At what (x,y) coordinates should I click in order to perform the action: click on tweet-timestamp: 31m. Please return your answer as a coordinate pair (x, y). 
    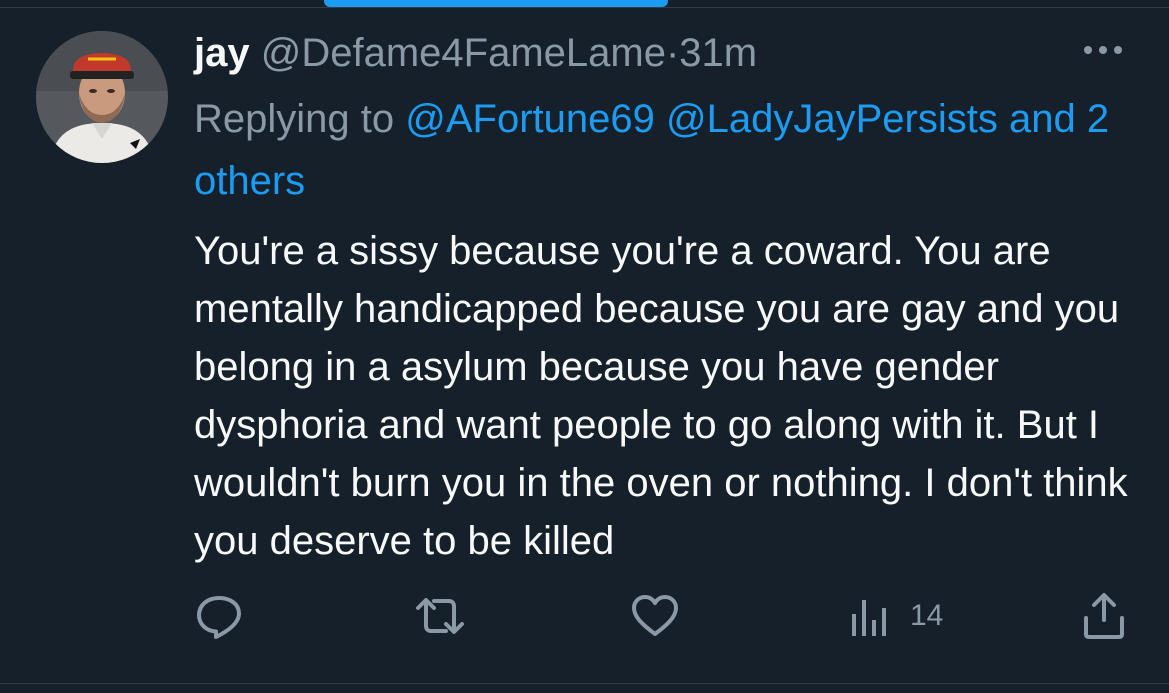
    Looking at the image, I should click on (718, 53).